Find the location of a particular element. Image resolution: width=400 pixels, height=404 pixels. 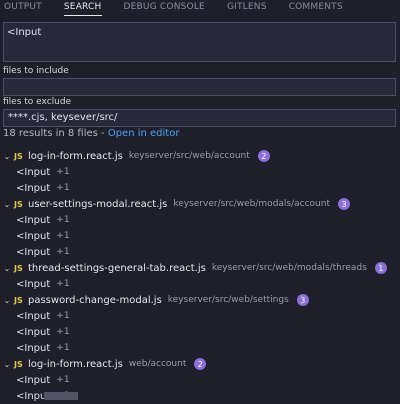

summary-text: 18 results in 8 files - is located at coordinates (55, 133).